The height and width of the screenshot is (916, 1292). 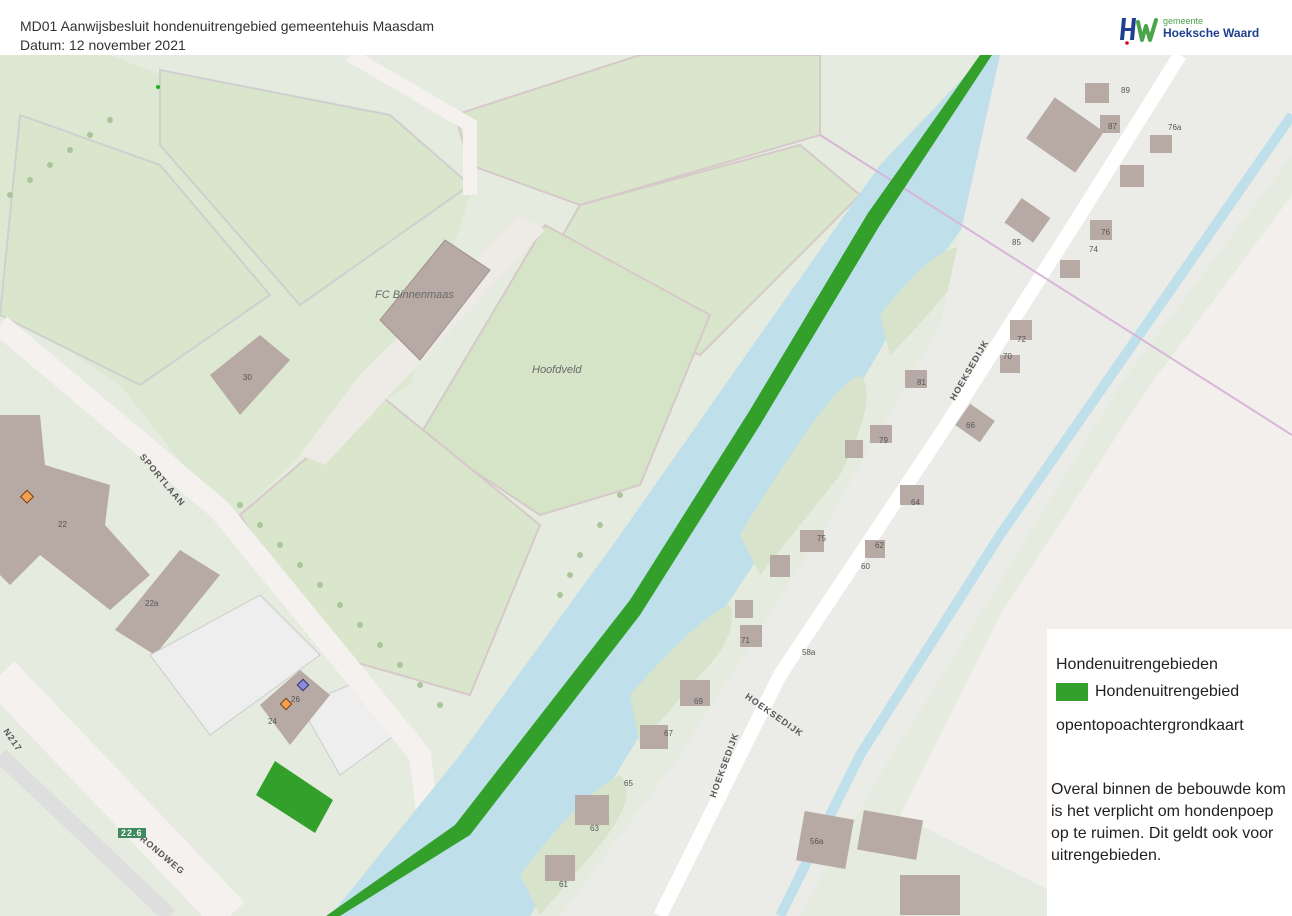 I want to click on logo-mark-icon, so click(x=1139, y=31).